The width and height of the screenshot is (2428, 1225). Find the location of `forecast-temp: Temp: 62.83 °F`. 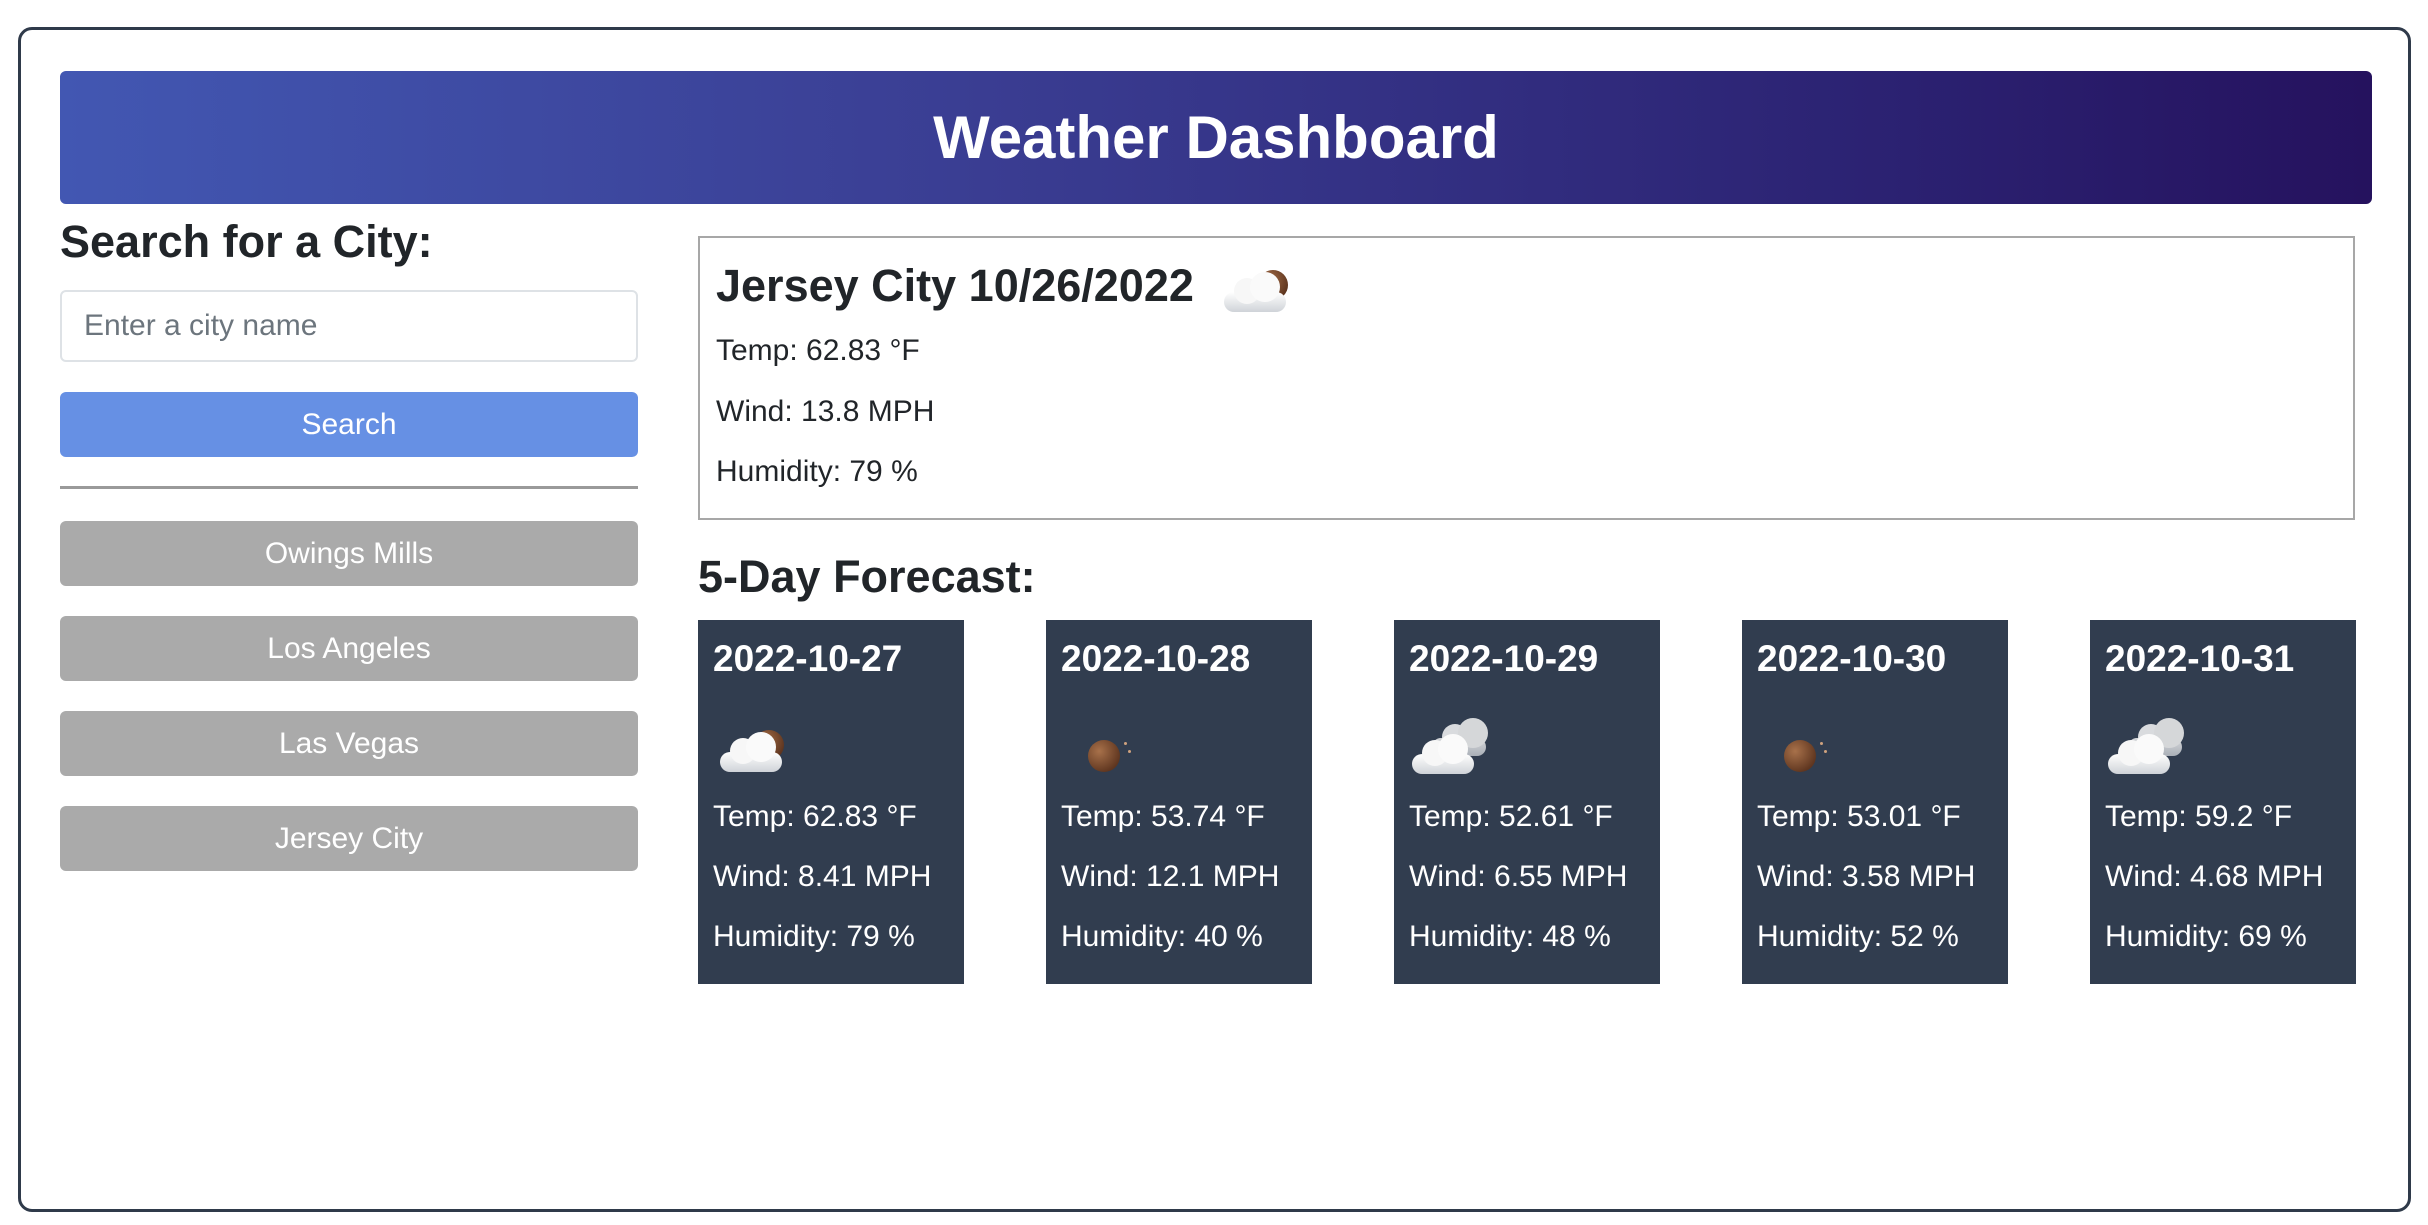

forecast-temp: Temp: 62.83 °F is located at coordinates (815, 816).